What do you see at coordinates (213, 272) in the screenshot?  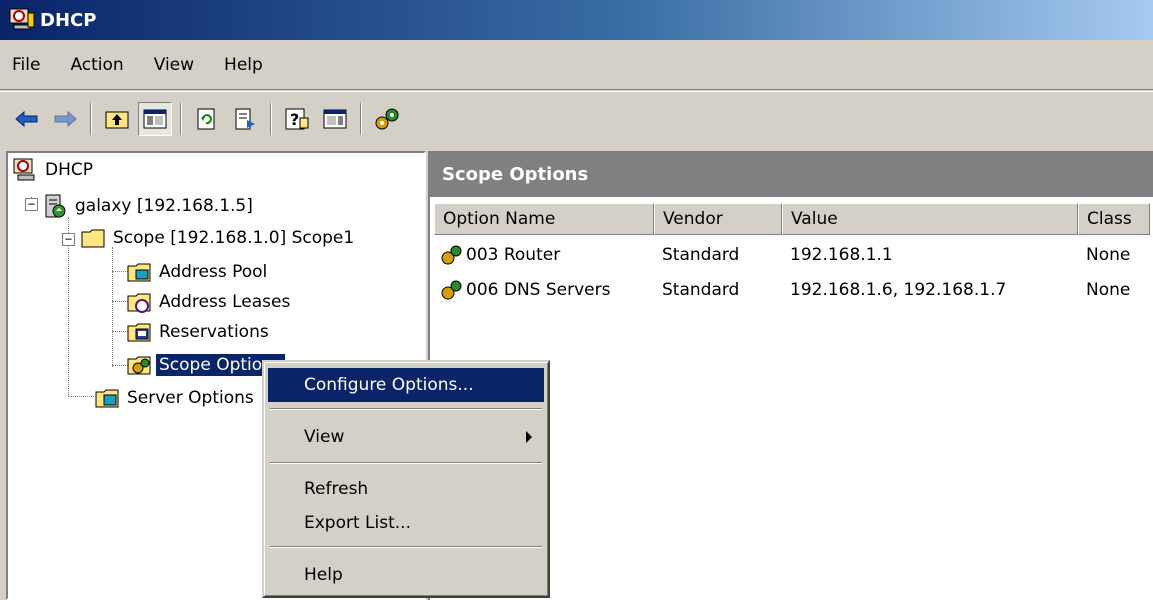 I see `tree-label: Address Pool` at bounding box center [213, 272].